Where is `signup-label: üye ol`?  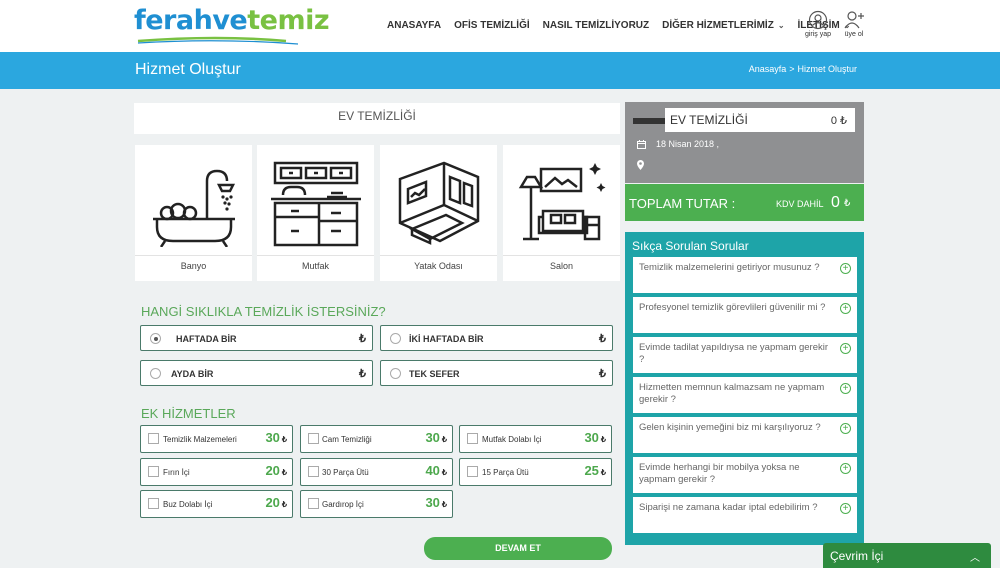 signup-label: üye ol is located at coordinates (854, 34).